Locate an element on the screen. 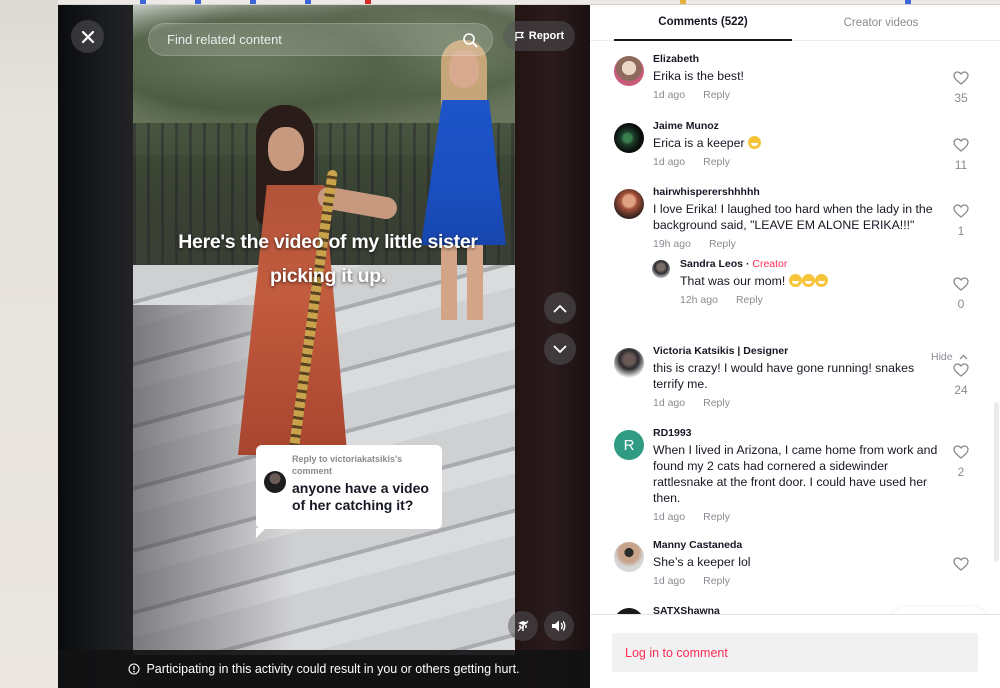 The image size is (1000, 688). hide-replies-button: Hide is located at coordinates (949, 357).